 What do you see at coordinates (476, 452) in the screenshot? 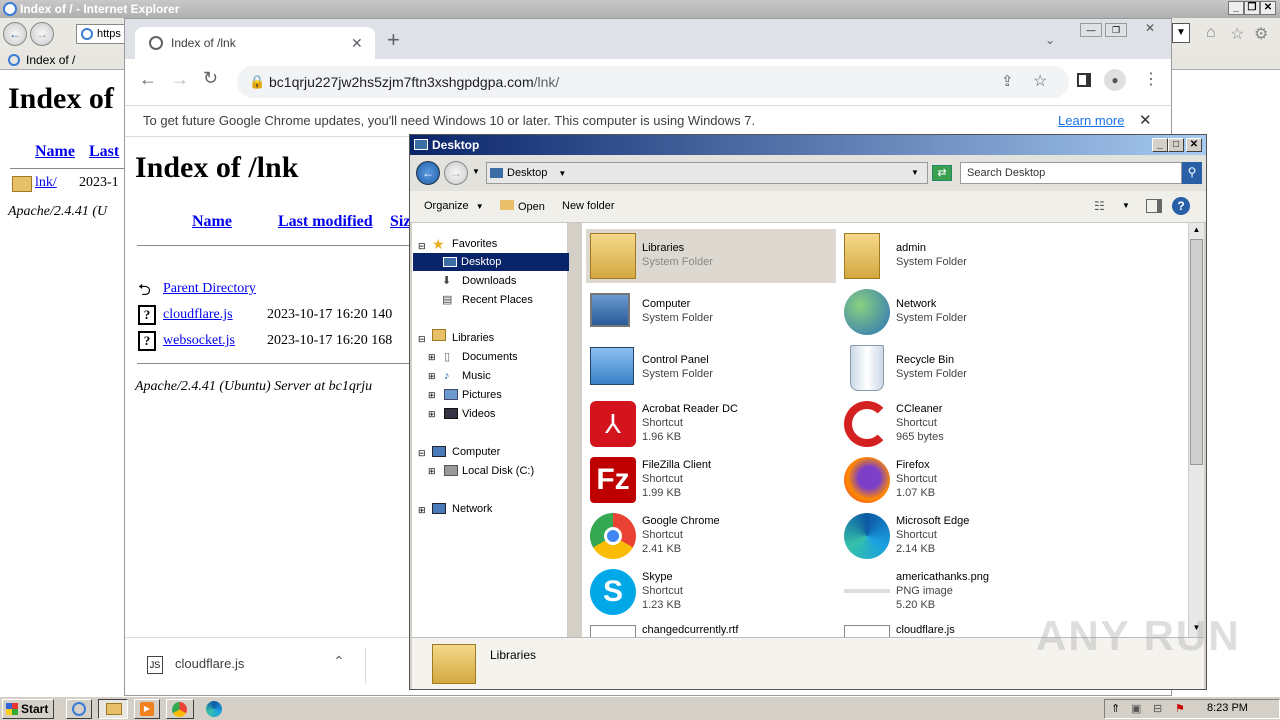
I see `nav-computer: Computer` at bounding box center [476, 452].